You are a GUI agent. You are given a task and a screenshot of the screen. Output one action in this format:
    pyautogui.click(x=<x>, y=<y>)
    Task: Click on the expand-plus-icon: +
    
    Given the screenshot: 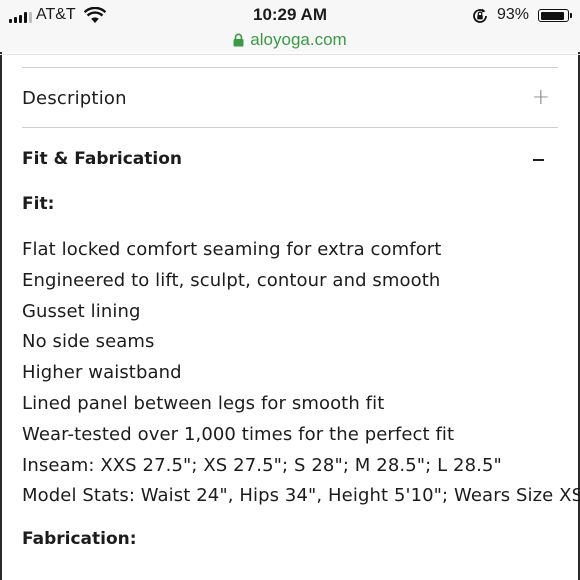 What is the action you would take?
    pyautogui.click(x=541, y=98)
    